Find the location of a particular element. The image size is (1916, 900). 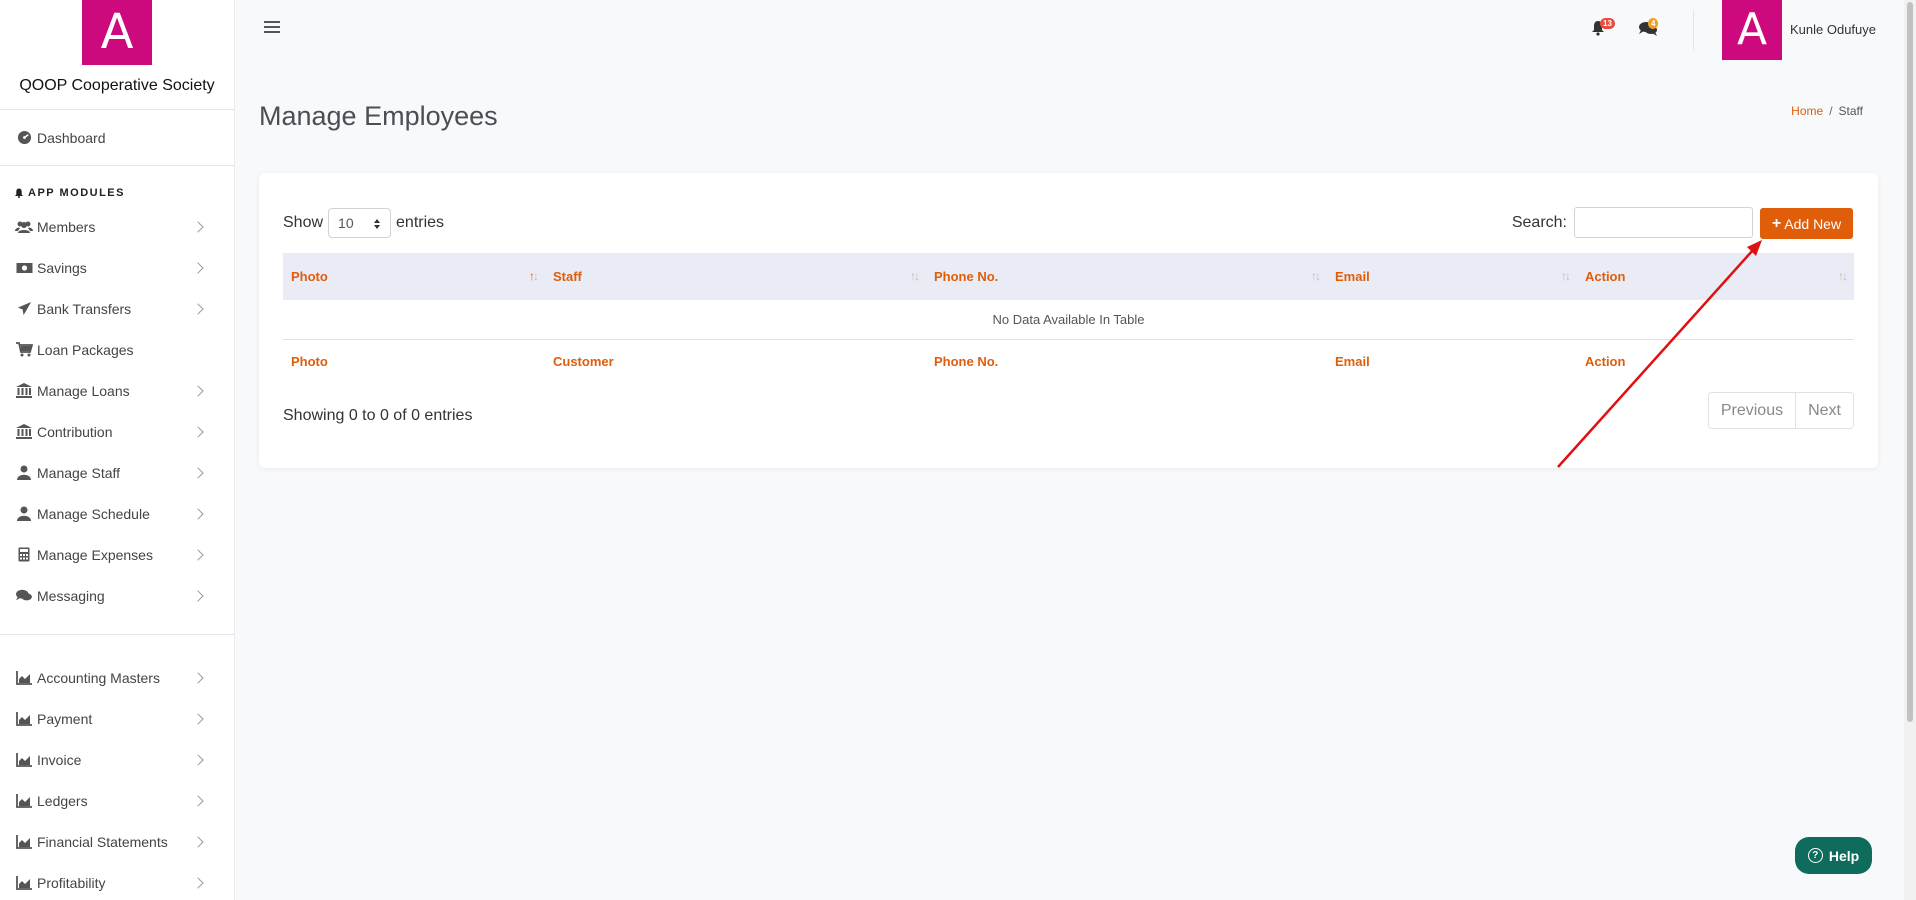

breadcrumb: Home / Staff is located at coordinates (1827, 111).